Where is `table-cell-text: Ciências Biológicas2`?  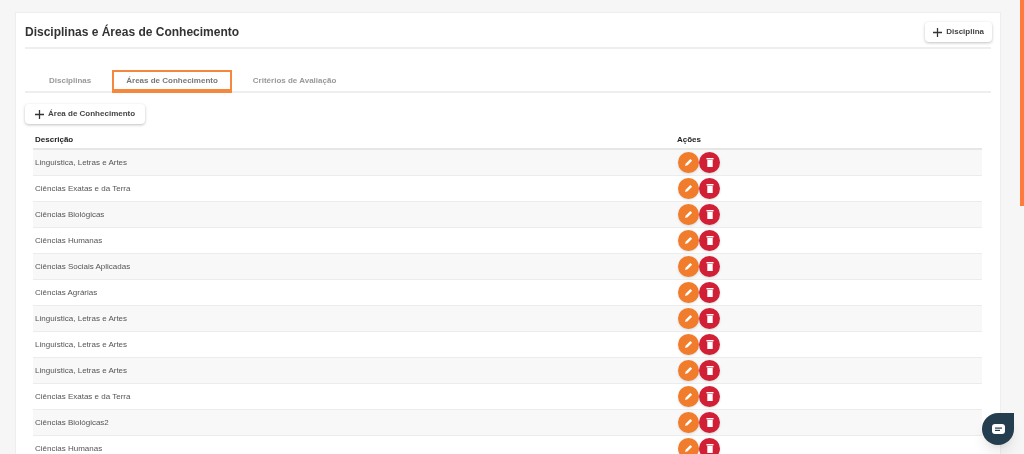 table-cell-text: Ciências Biológicas2 is located at coordinates (72, 422).